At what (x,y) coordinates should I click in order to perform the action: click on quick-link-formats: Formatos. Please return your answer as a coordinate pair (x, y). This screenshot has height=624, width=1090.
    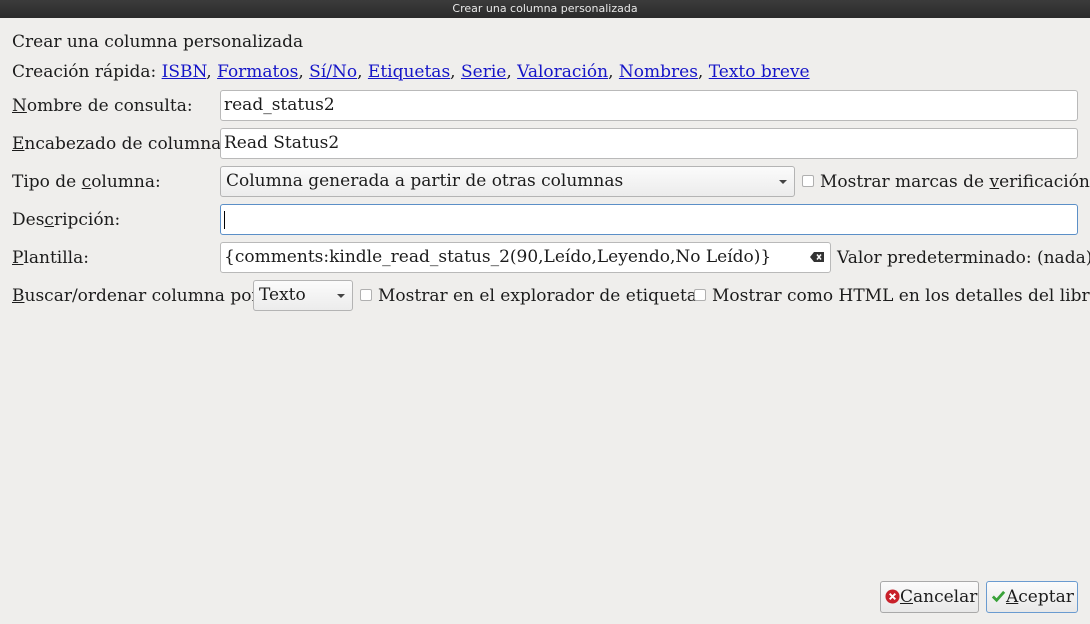
    Looking at the image, I should click on (257, 72).